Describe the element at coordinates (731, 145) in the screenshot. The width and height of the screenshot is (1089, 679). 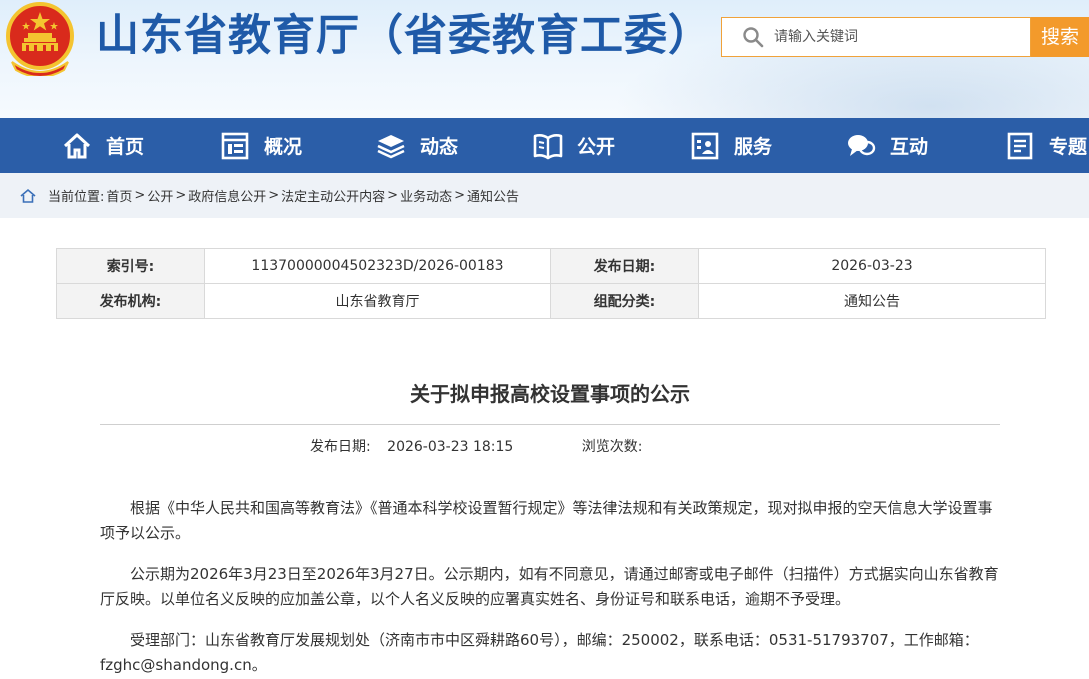
I see `nav-item-service: 服务` at that location.